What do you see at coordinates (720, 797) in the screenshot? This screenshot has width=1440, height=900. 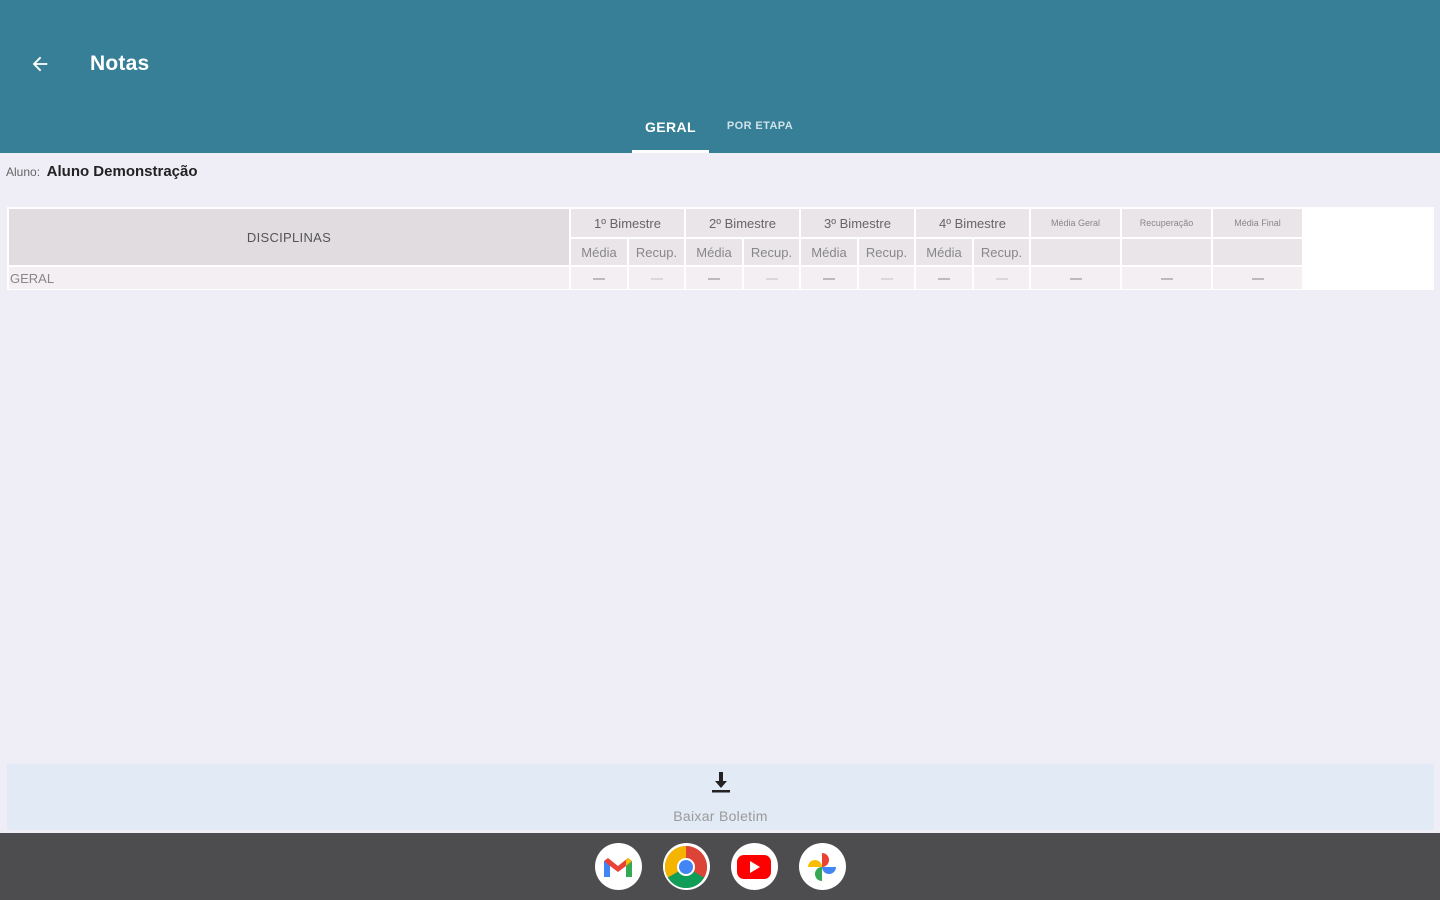 I see `download-report-button: Baixar Boletim` at bounding box center [720, 797].